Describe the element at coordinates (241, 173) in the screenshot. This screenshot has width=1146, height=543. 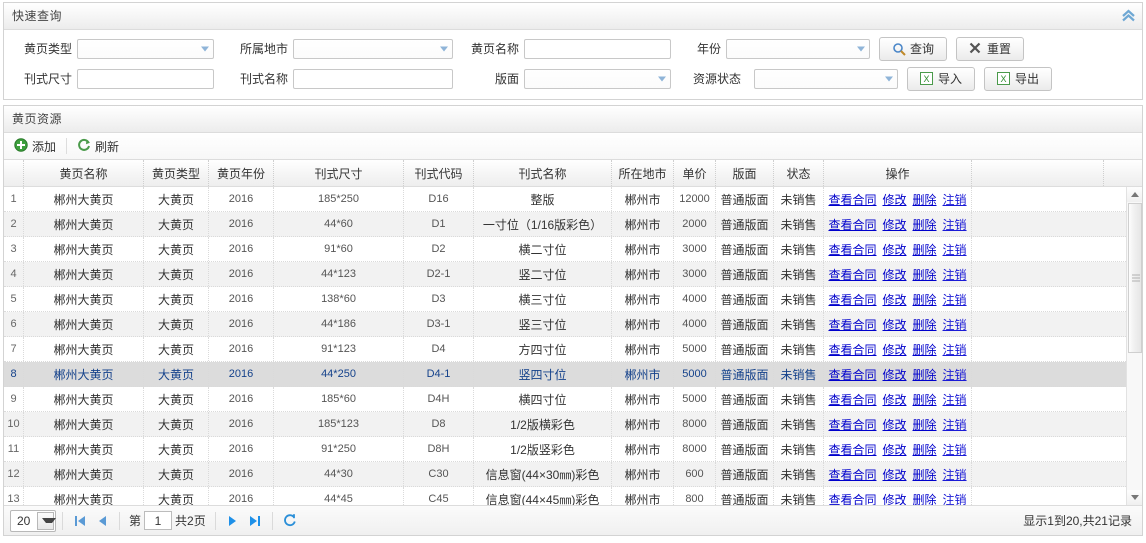
I see `grid-header-year: 黄页年份` at that location.